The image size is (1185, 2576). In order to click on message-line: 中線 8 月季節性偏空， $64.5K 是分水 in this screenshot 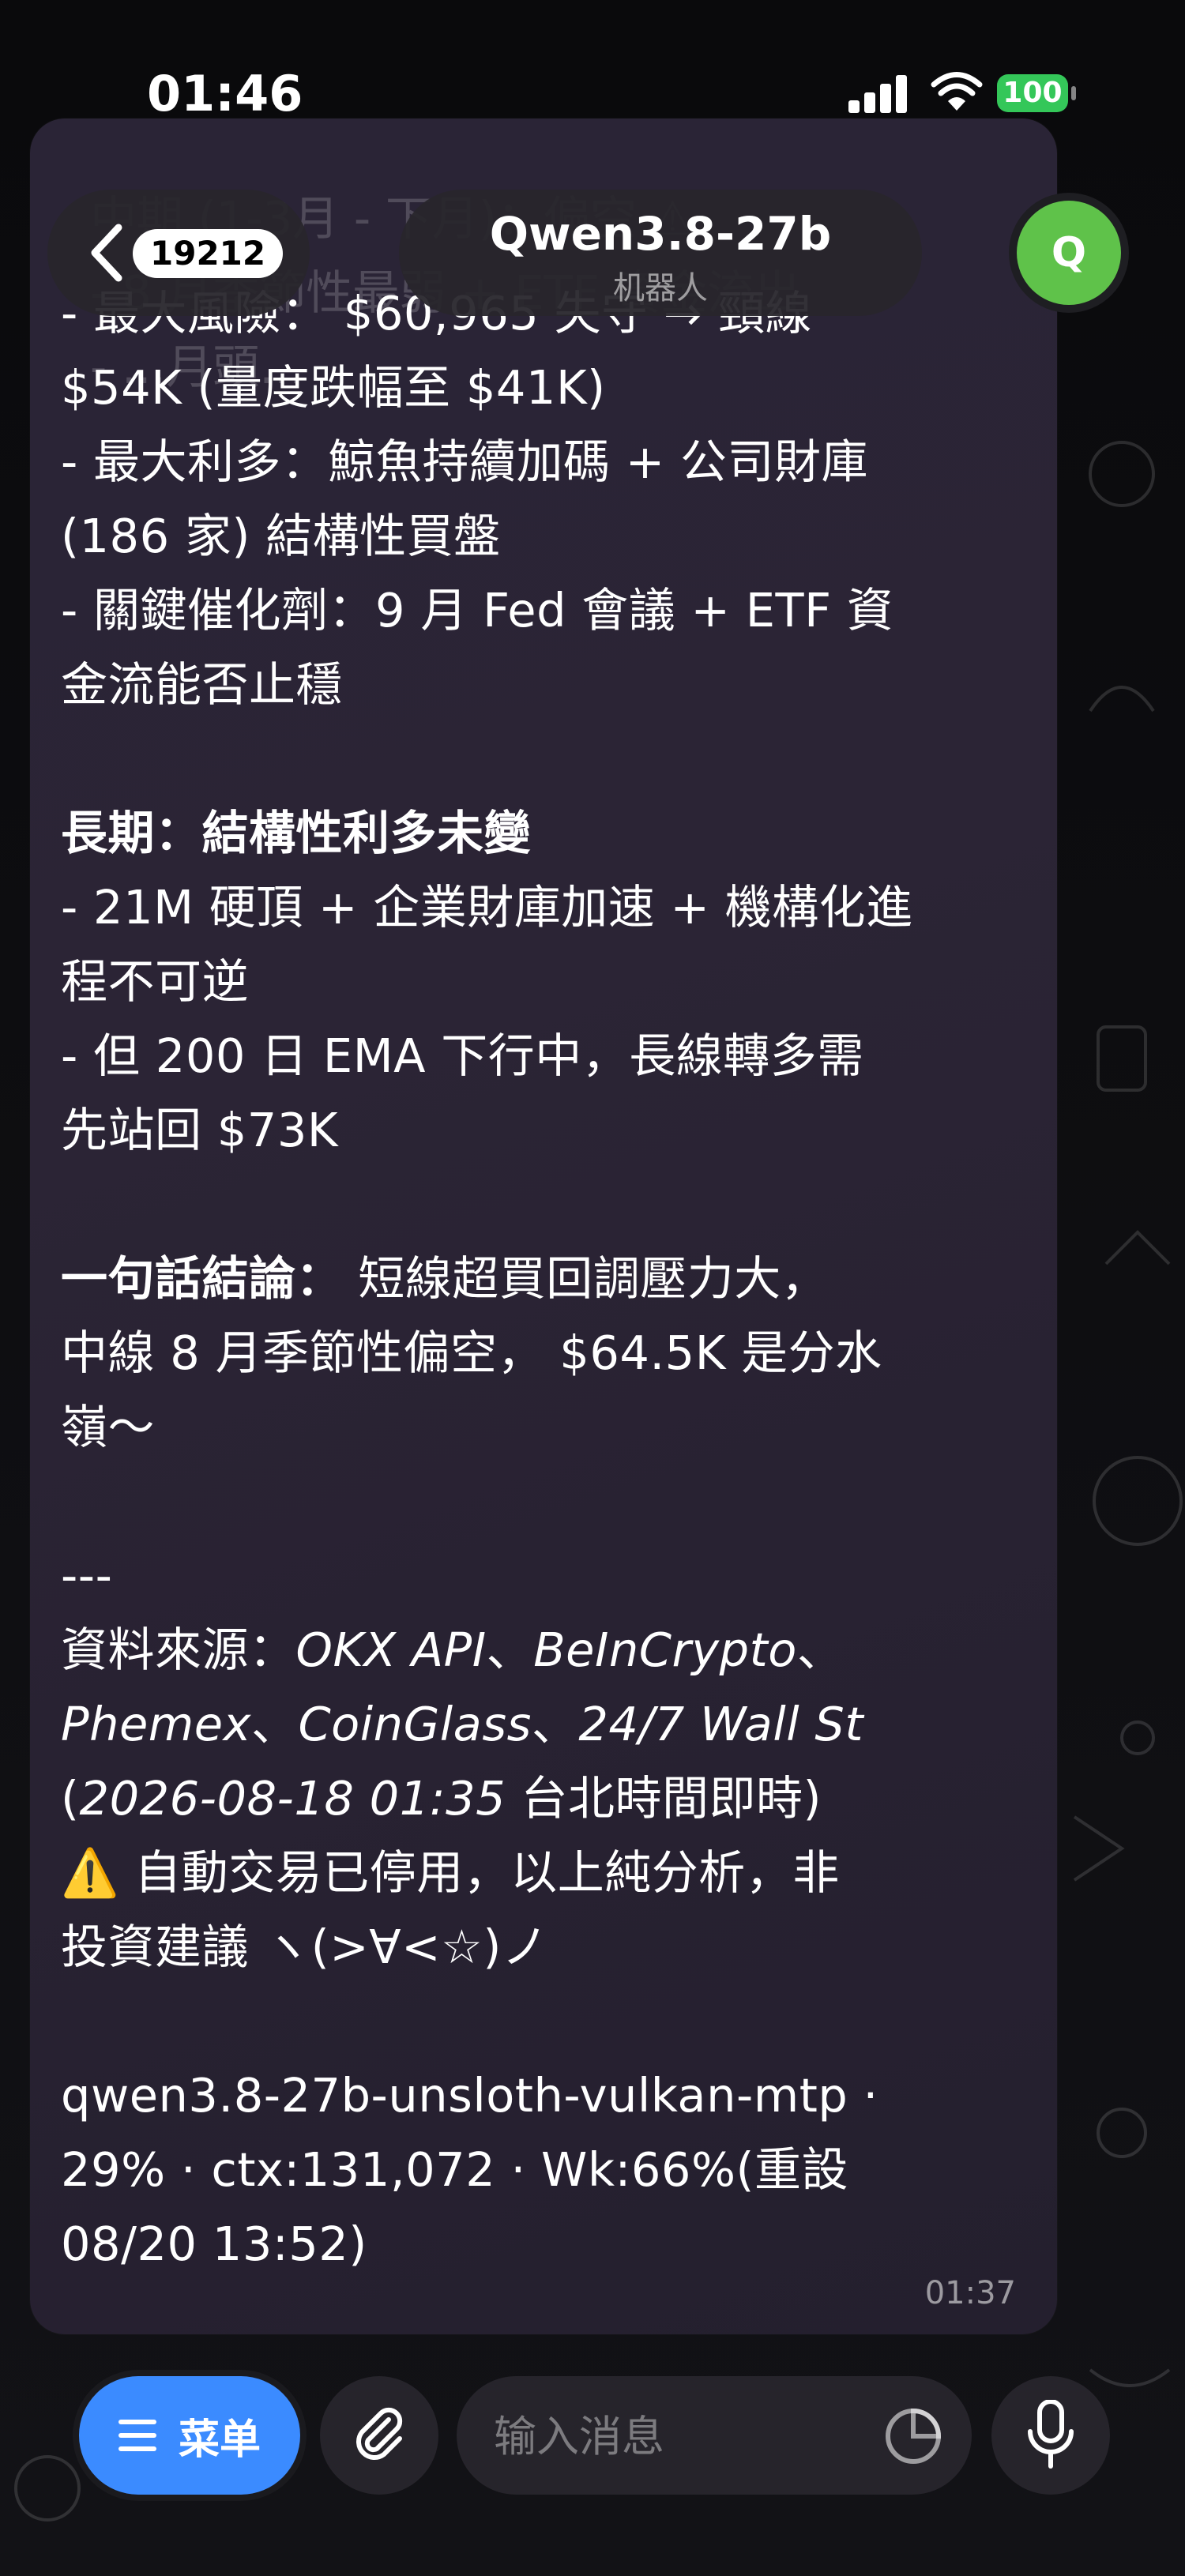, I will do `click(472, 1353)`.